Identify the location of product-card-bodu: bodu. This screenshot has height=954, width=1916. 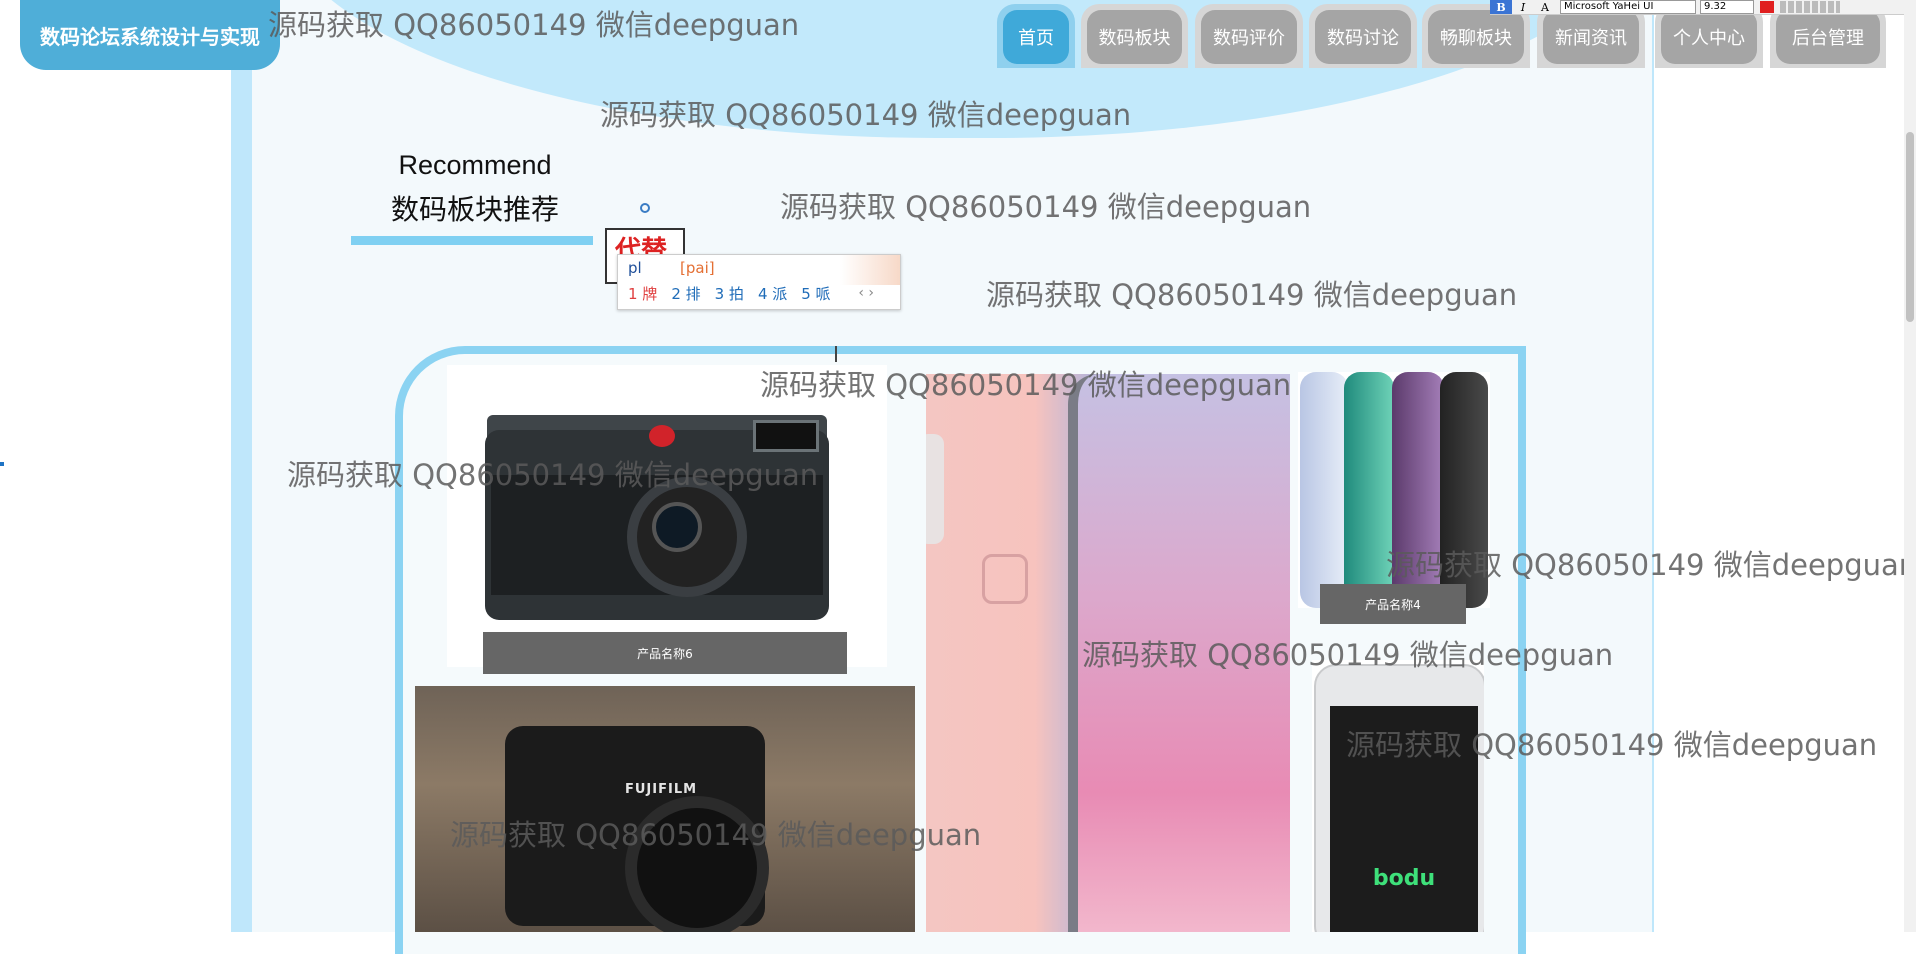
(1398, 796).